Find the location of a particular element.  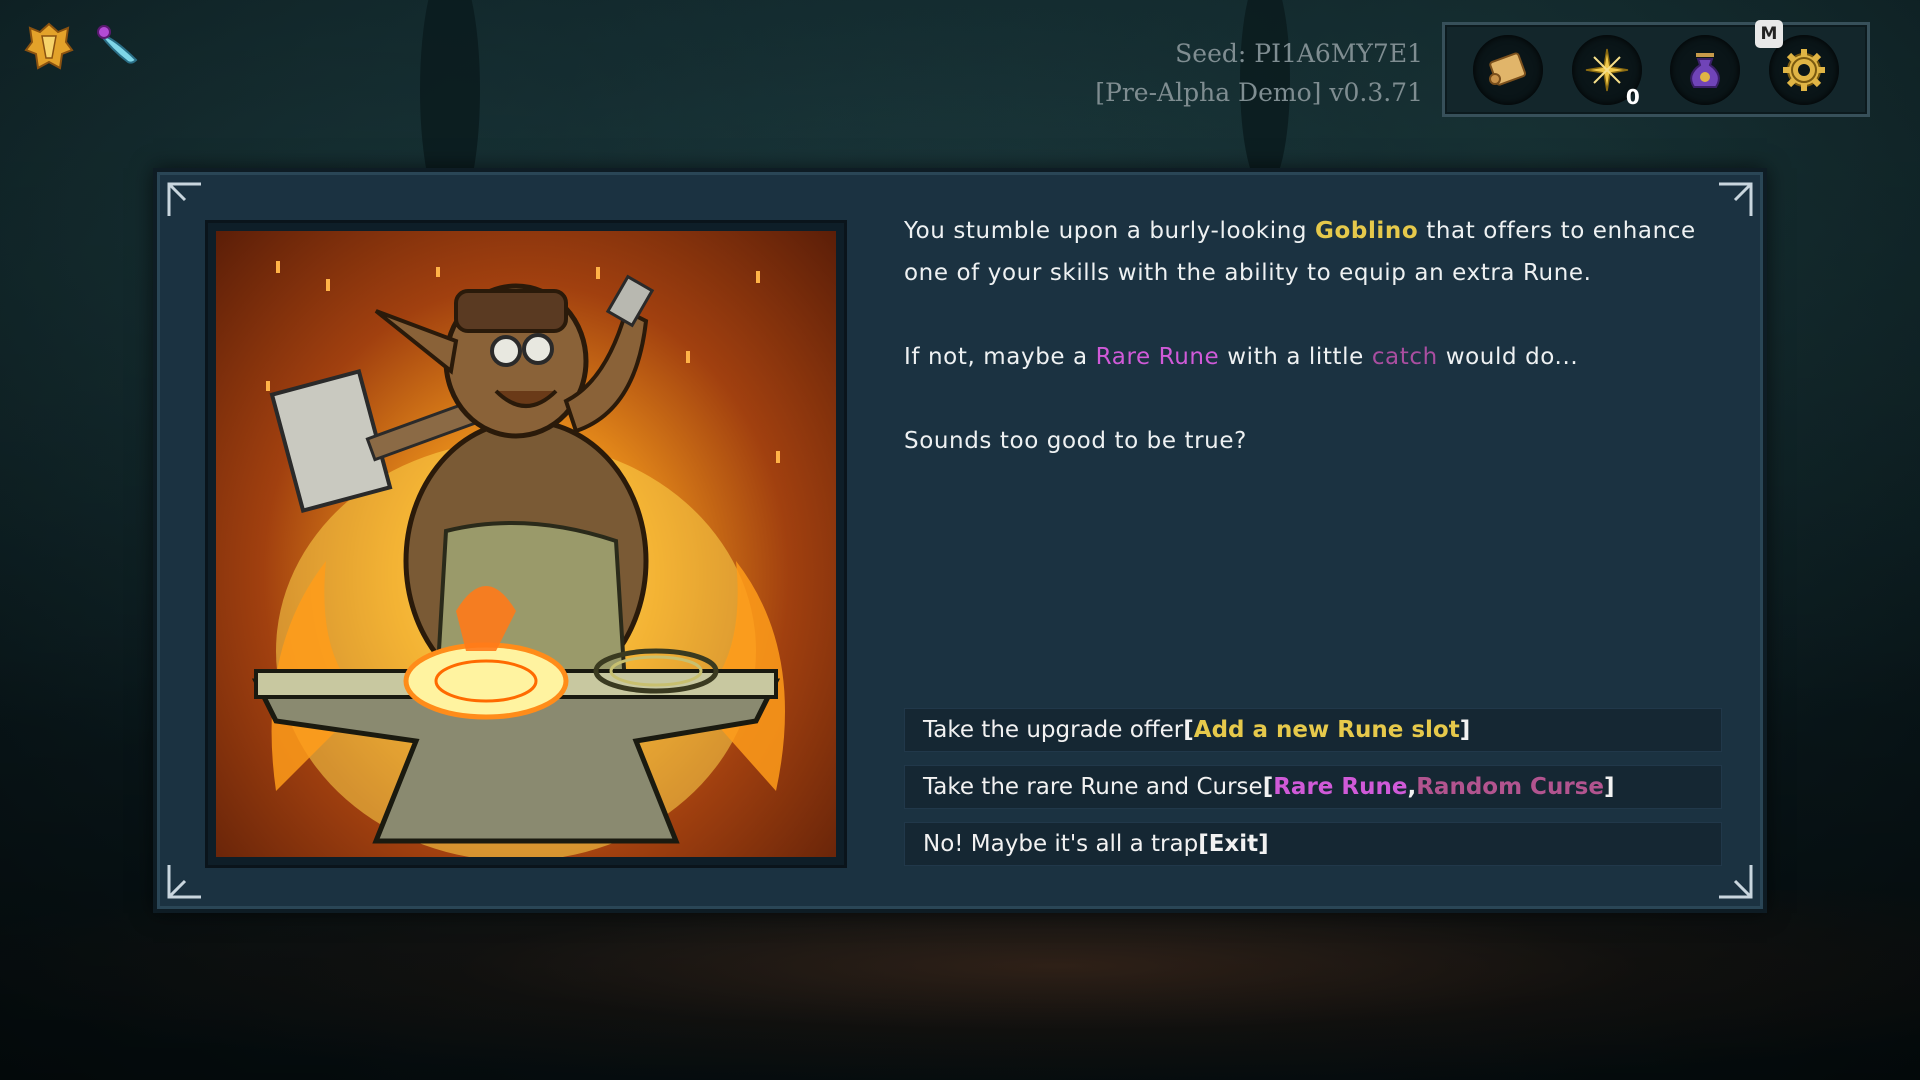

hud-status-icons is located at coordinates (84, 47).